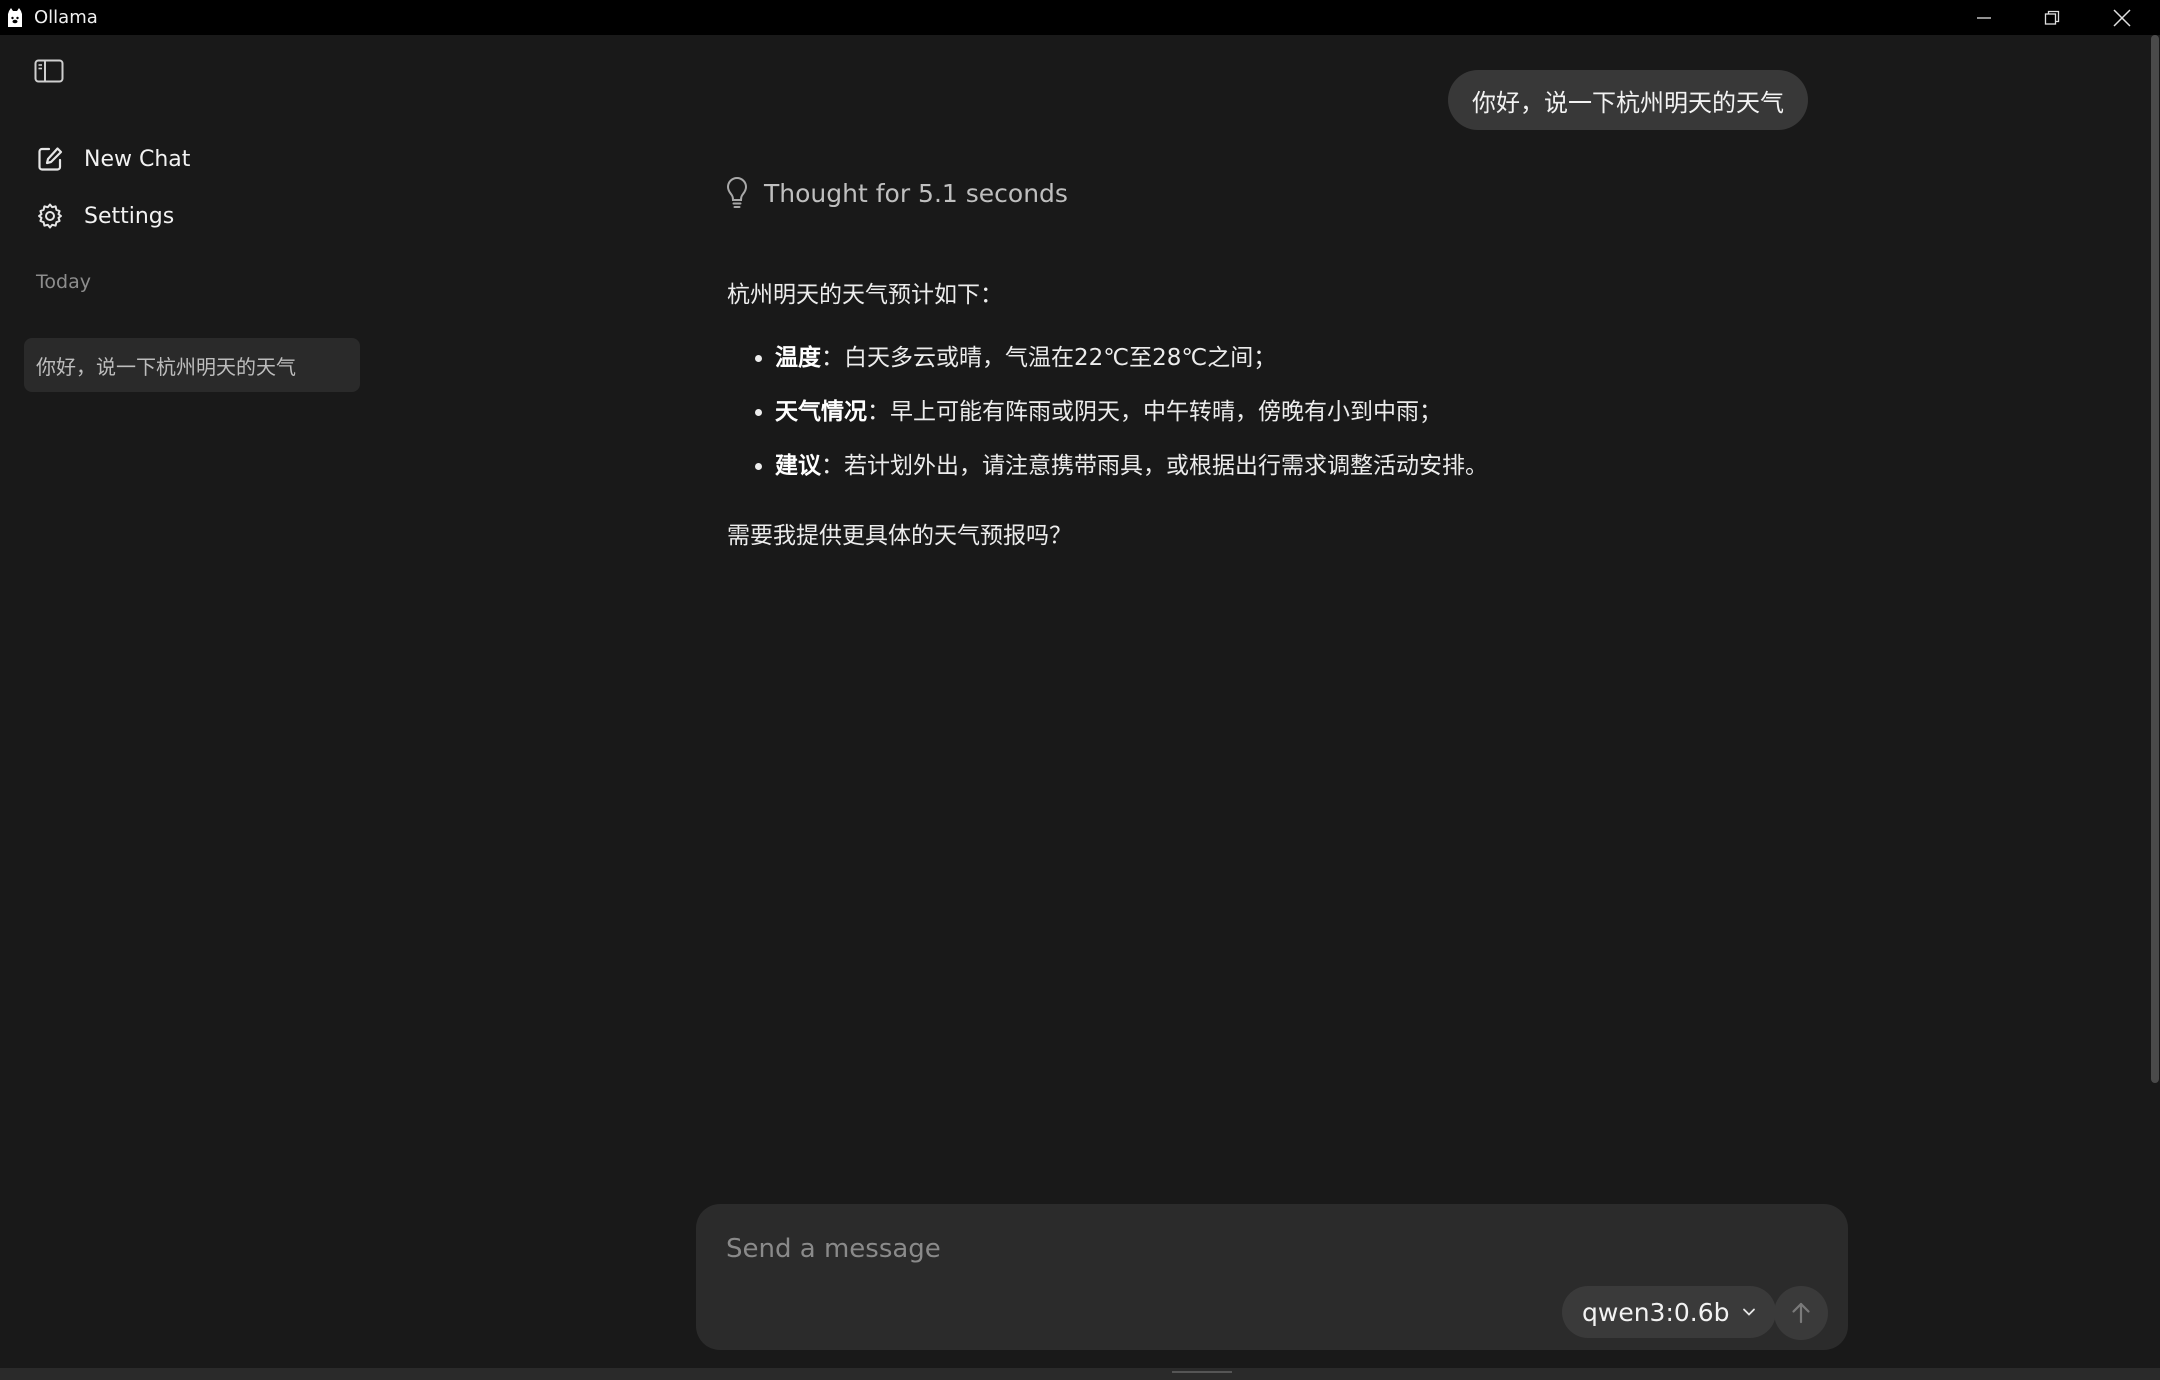  I want to click on model-name: qwen3:0.6b, so click(1656, 1312).